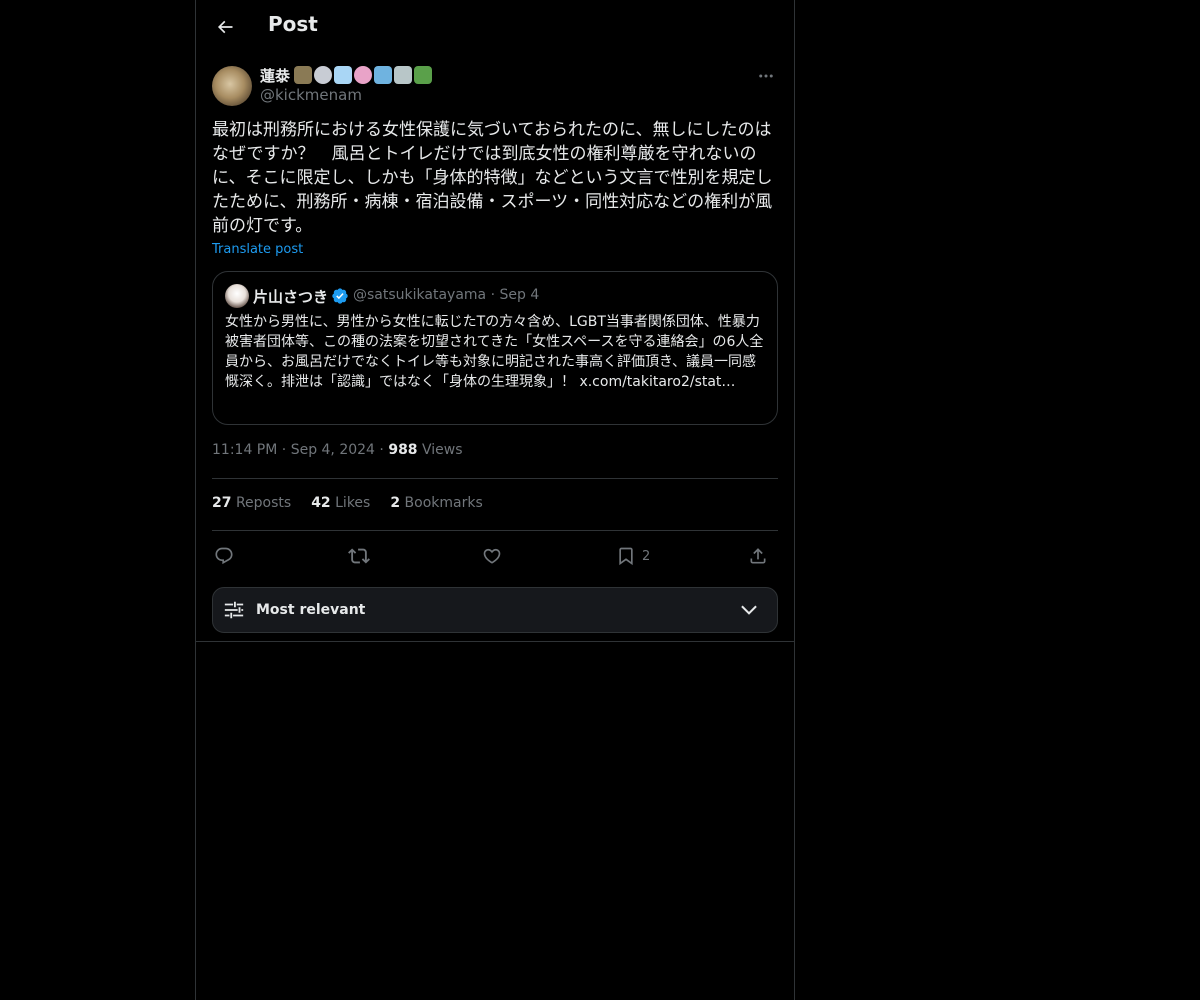  I want to click on post-time: 11:14 PM, so click(244, 450).